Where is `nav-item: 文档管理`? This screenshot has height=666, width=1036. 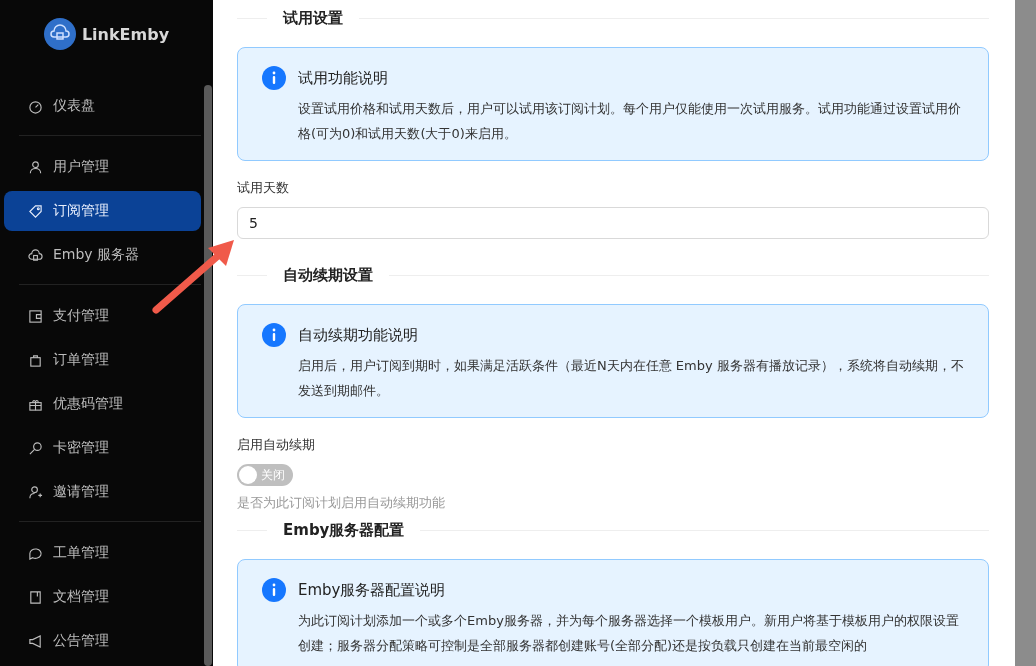
nav-item: 文档管理 is located at coordinates (102, 597).